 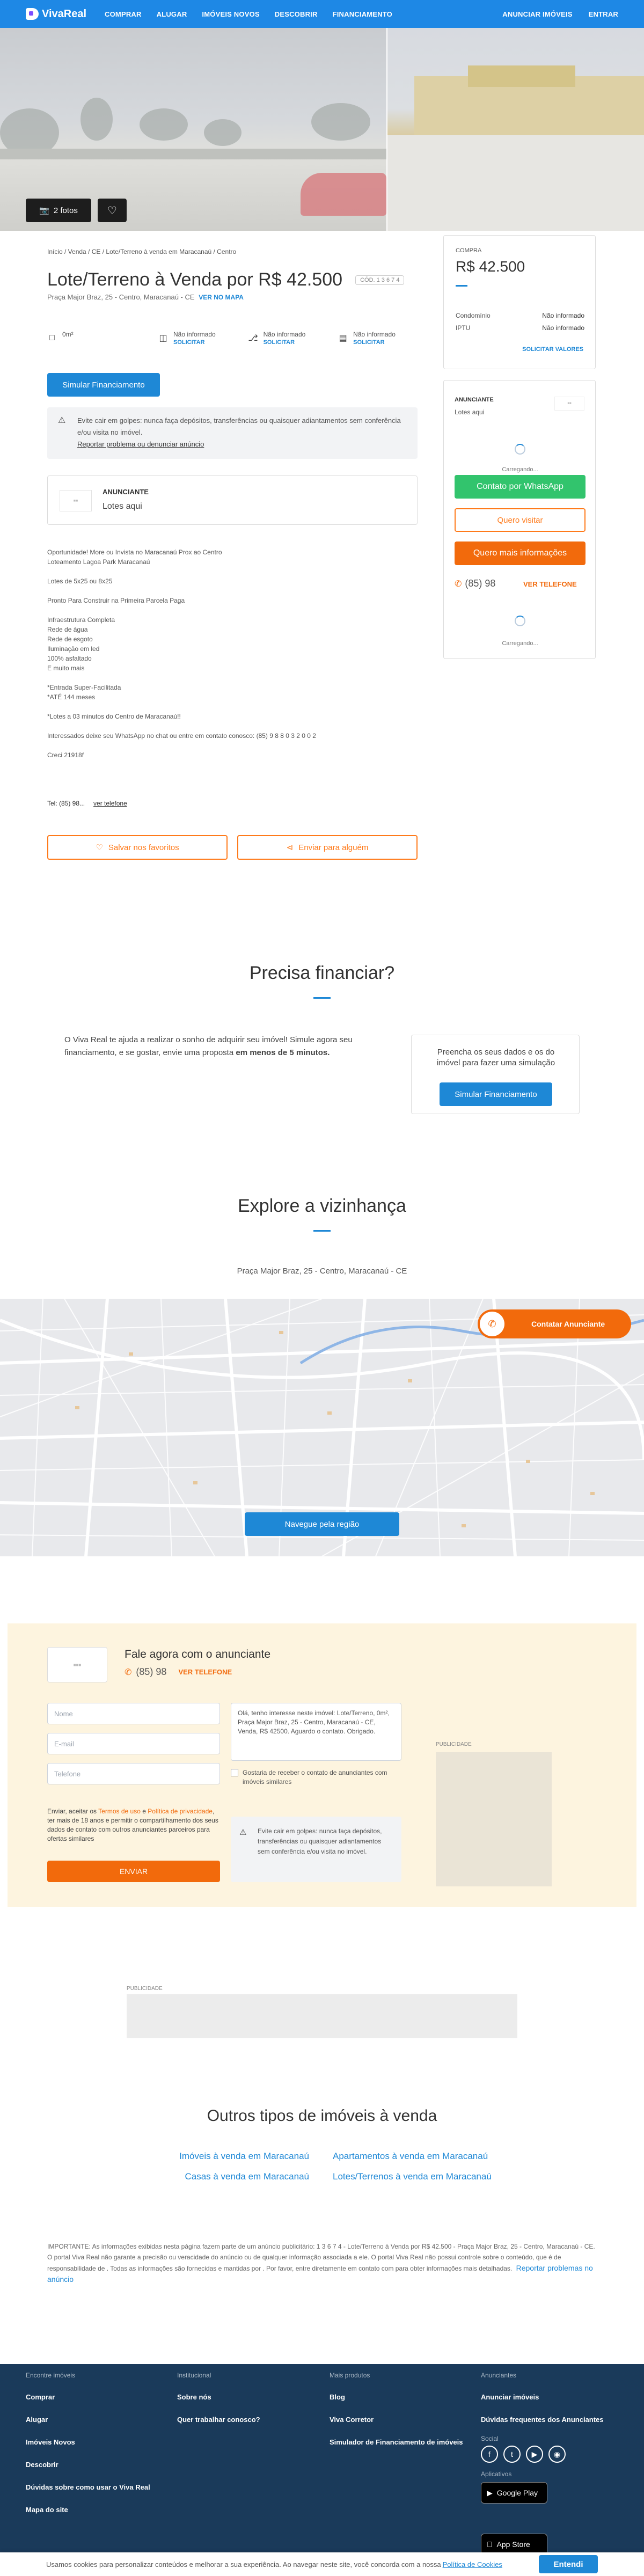 I want to click on see-map-link: VER NO MAPA, so click(x=221, y=297).